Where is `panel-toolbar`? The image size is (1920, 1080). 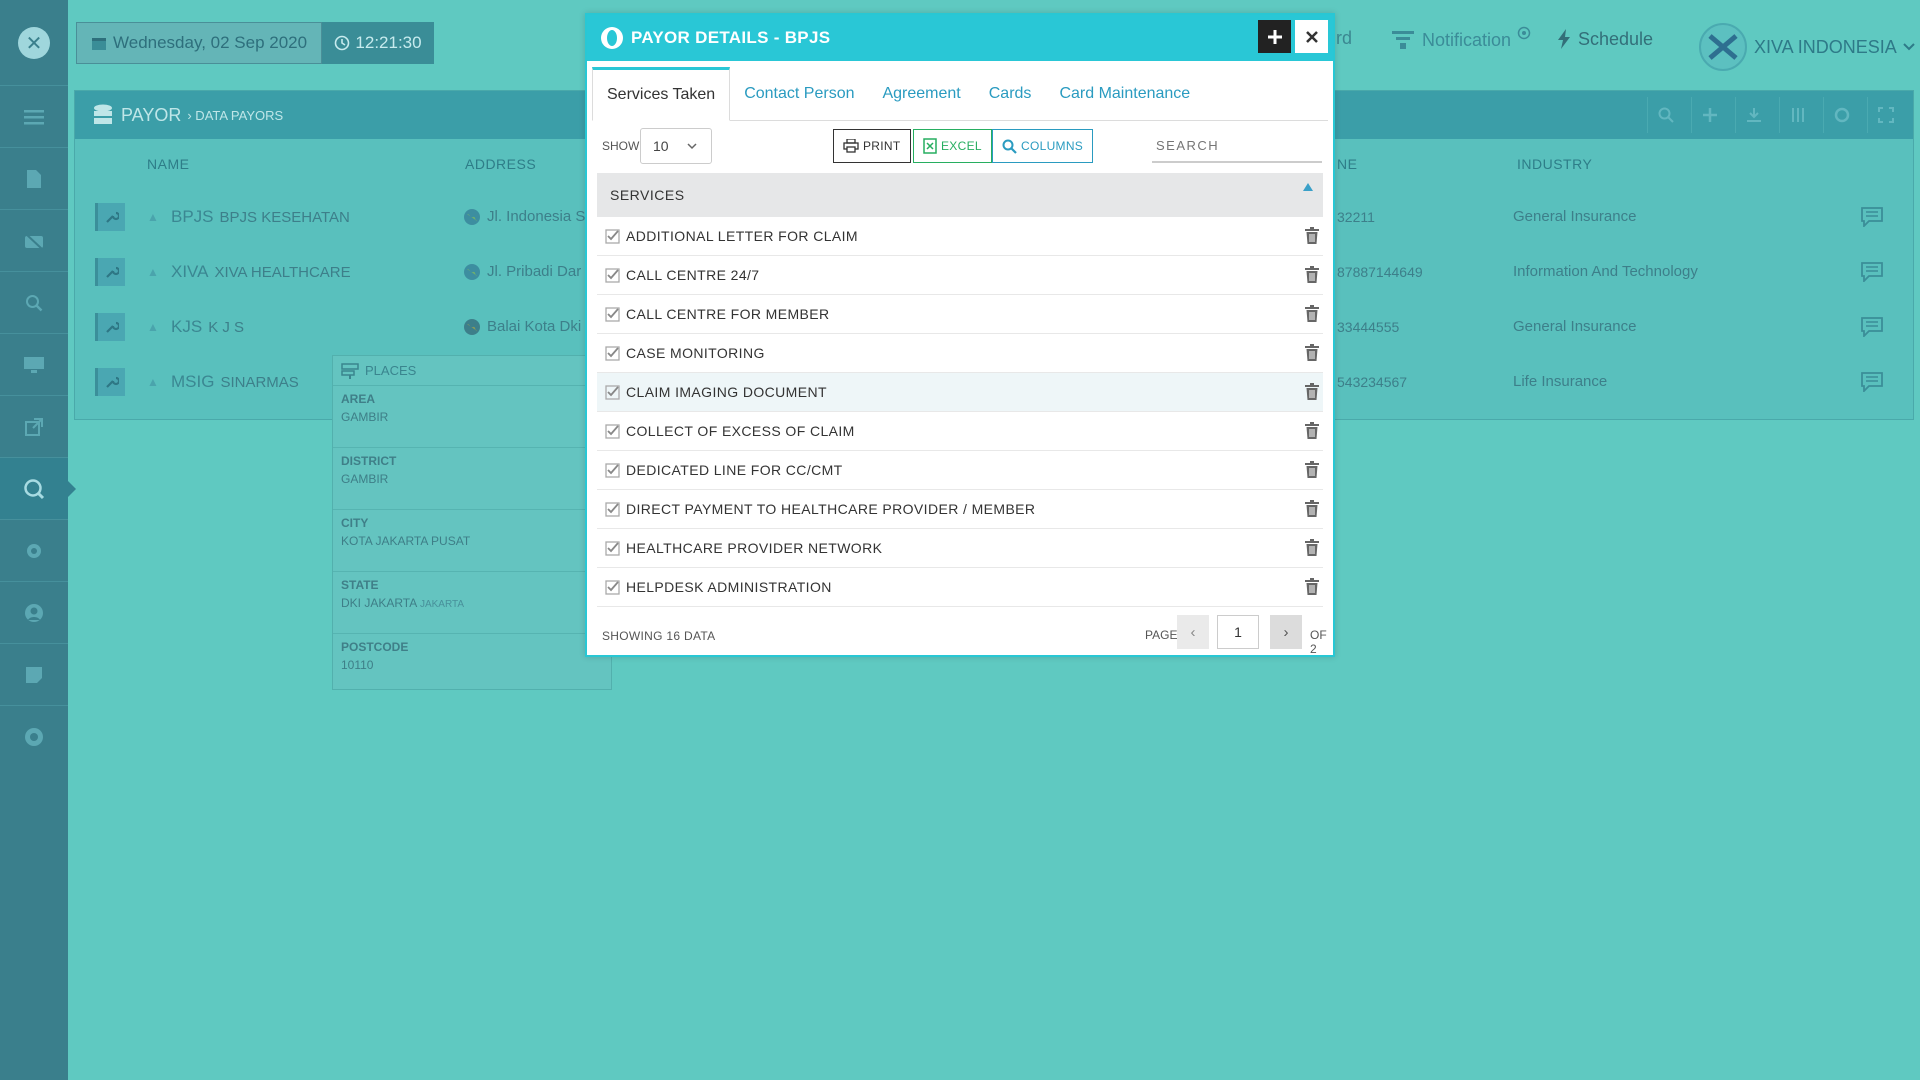
panel-toolbar is located at coordinates (1775, 115).